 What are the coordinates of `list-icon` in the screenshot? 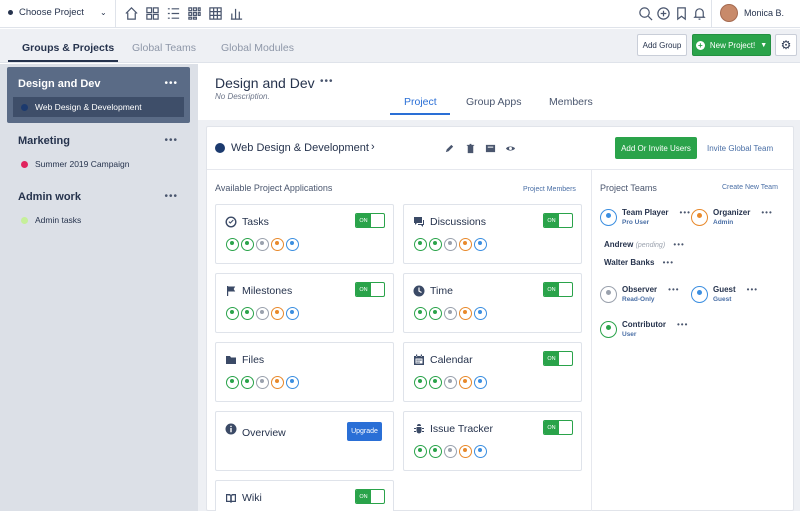 It's located at (173, 13).